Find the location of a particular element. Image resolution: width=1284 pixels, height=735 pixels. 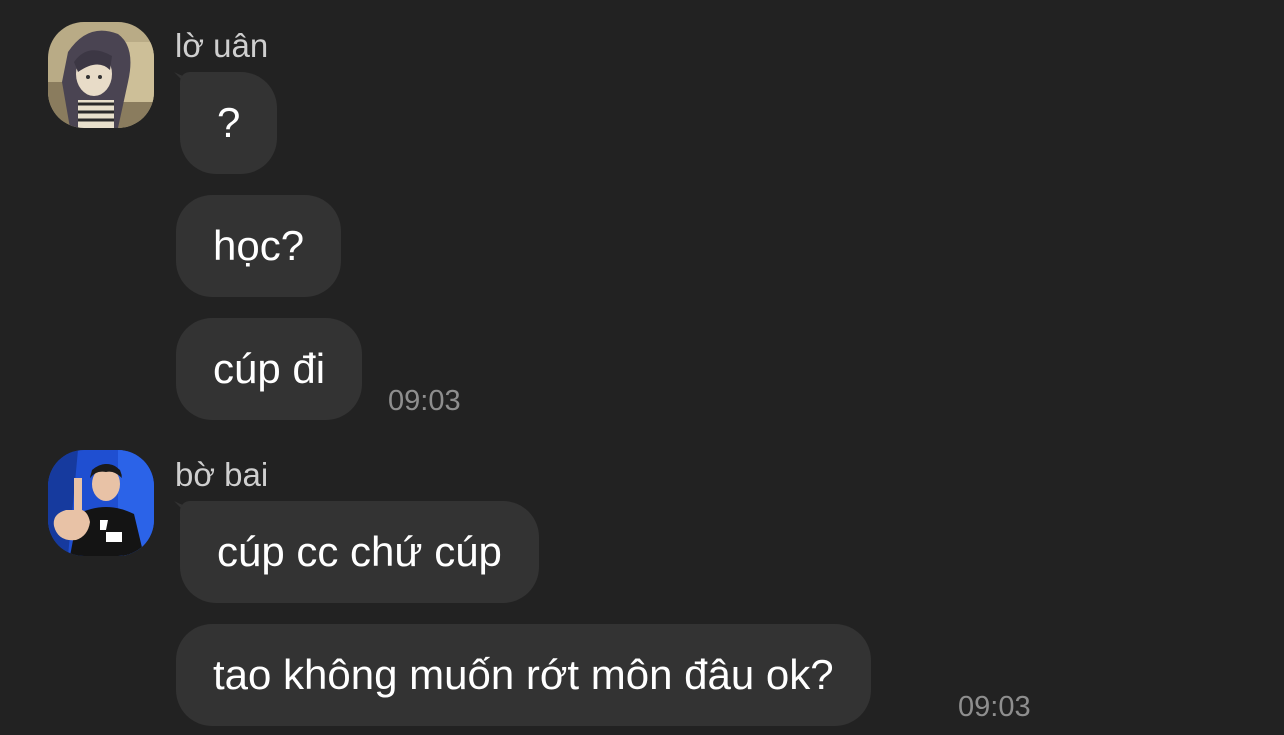

message-bubble: tao không muốn rớt môn đâu ok? is located at coordinates (523, 675).